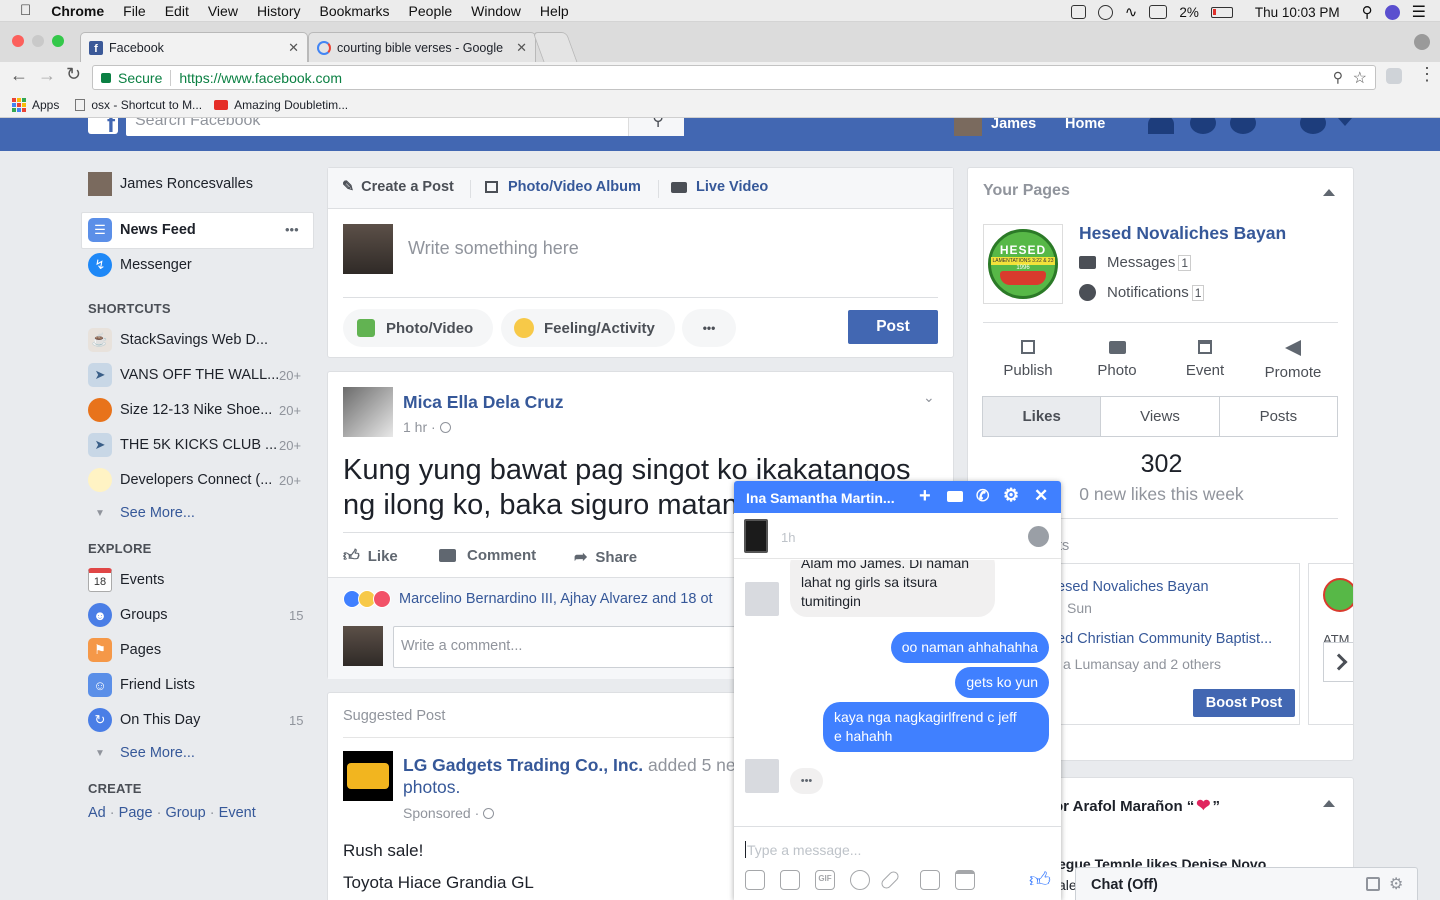 The image size is (1440, 900). What do you see at coordinates (19, 75) in the screenshot?
I see `back-icon: ←` at bounding box center [19, 75].